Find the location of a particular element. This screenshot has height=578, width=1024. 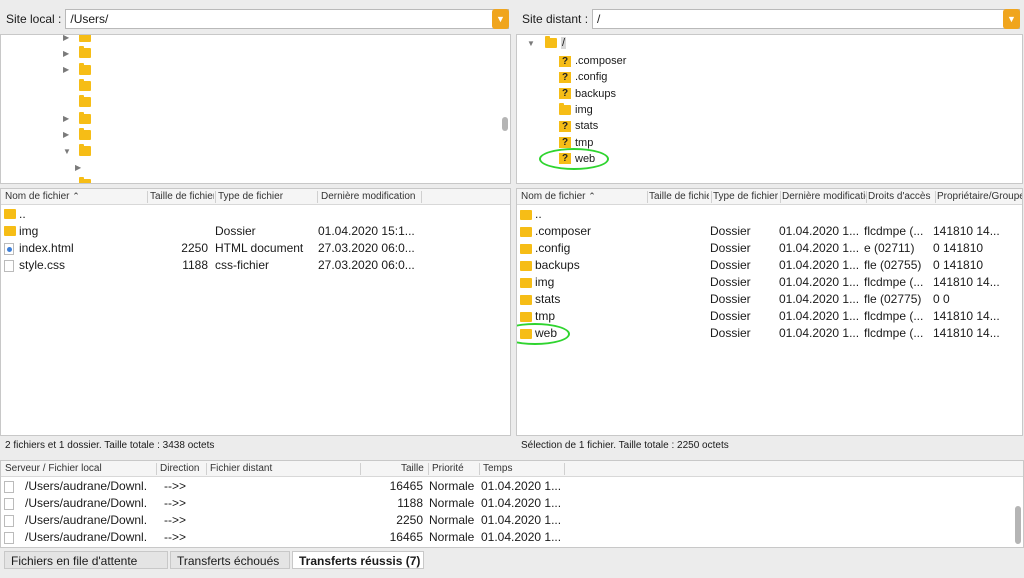

remote-tree-item: ? .composer is located at coordinates (592, 61).